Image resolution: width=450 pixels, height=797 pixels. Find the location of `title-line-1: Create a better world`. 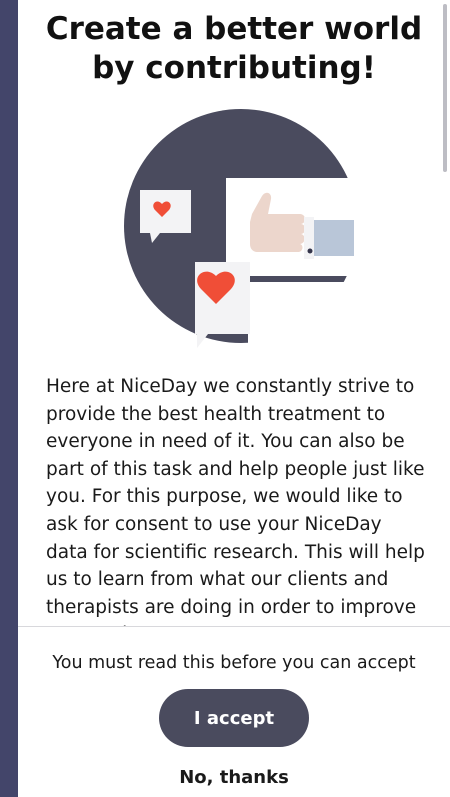

title-line-1: Create a better world is located at coordinates (234, 29).